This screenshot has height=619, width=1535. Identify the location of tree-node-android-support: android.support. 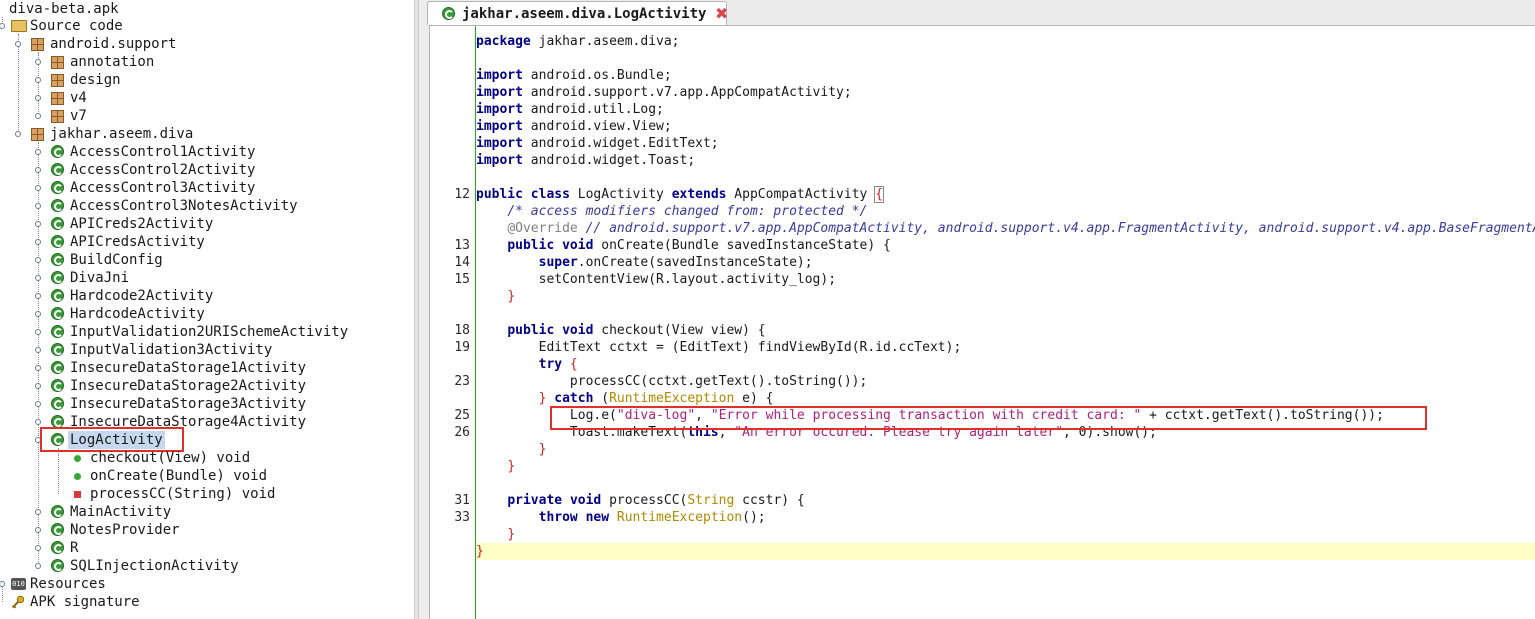
(200, 44).